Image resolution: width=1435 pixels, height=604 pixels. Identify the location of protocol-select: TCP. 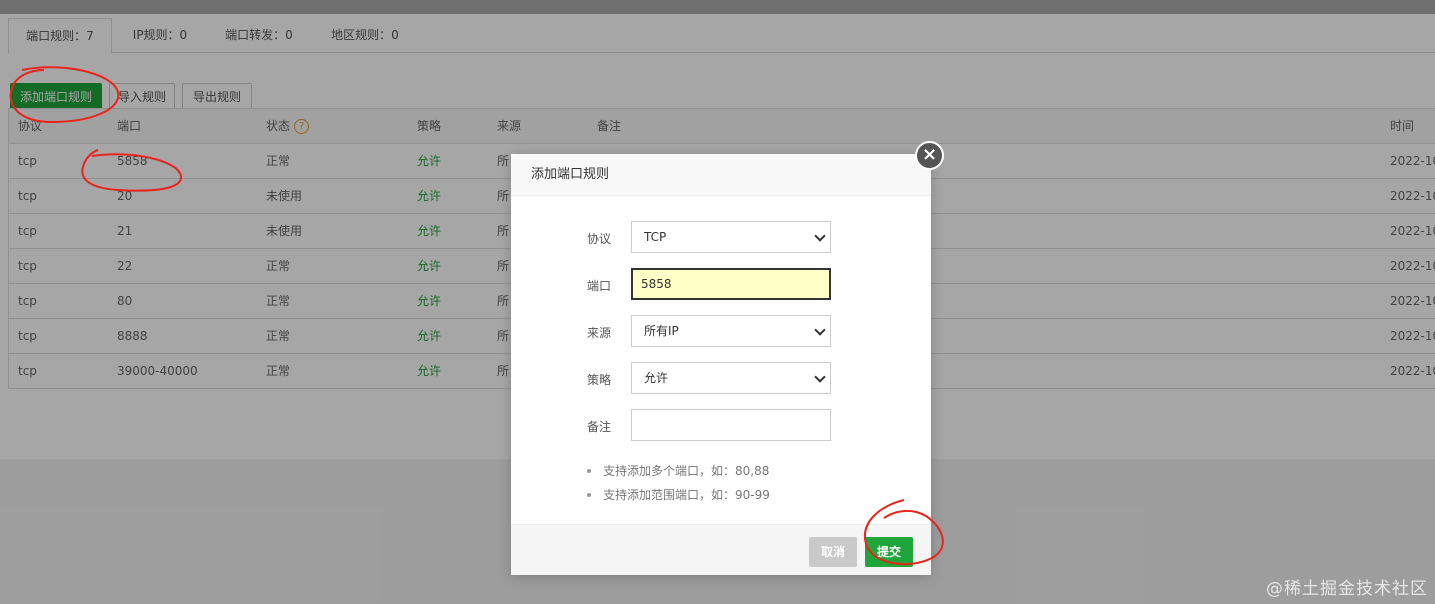
(731, 237).